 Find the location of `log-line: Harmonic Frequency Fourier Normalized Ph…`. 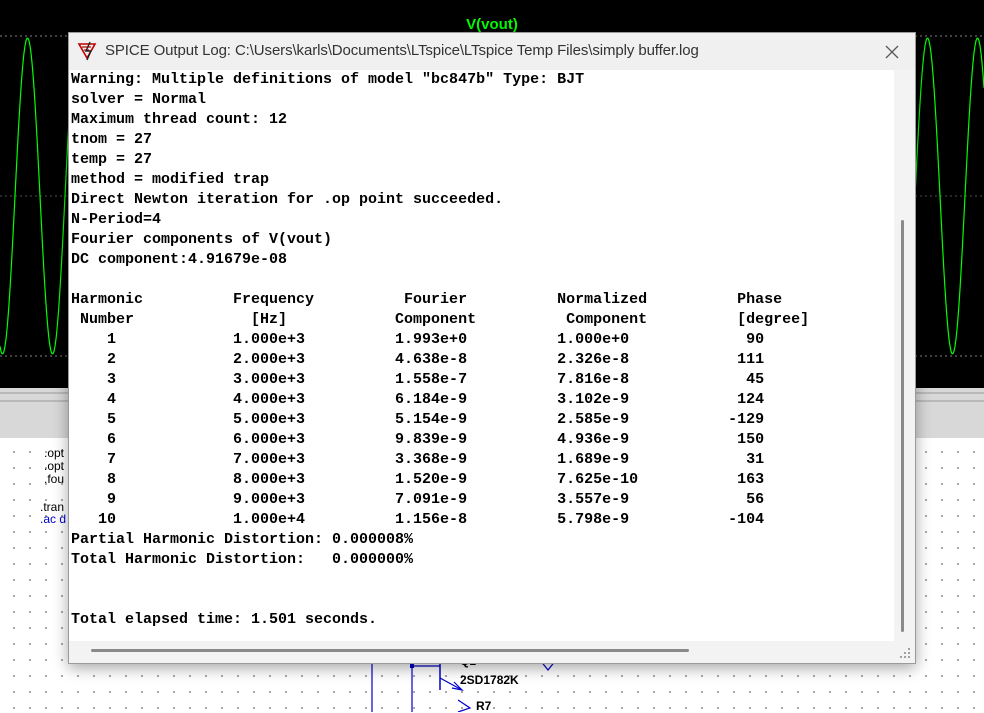

log-line: Harmonic Frequency Fourier Normalized Ph… is located at coordinates (427, 299).